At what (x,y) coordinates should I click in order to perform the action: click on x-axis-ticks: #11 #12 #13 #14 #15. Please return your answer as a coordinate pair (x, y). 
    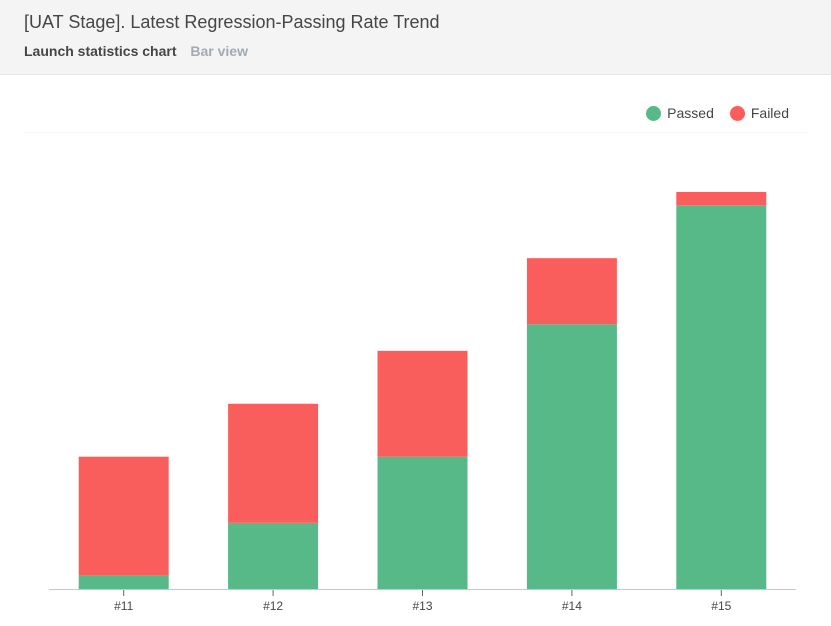
    Looking at the image, I should click on (423, 601).